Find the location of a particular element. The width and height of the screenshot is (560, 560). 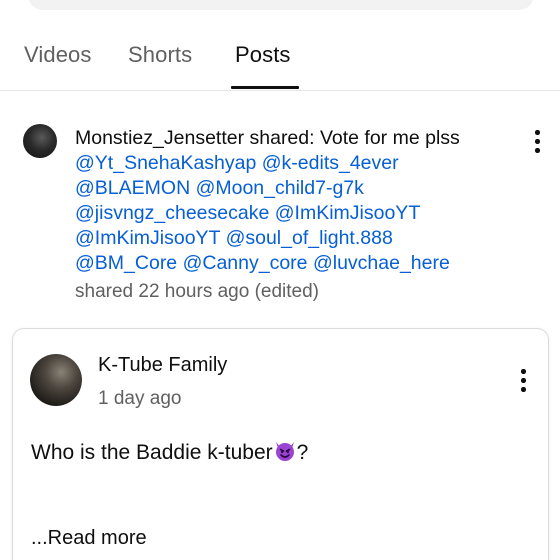

mention-link: @soul_of_light.888 is located at coordinates (309, 238).